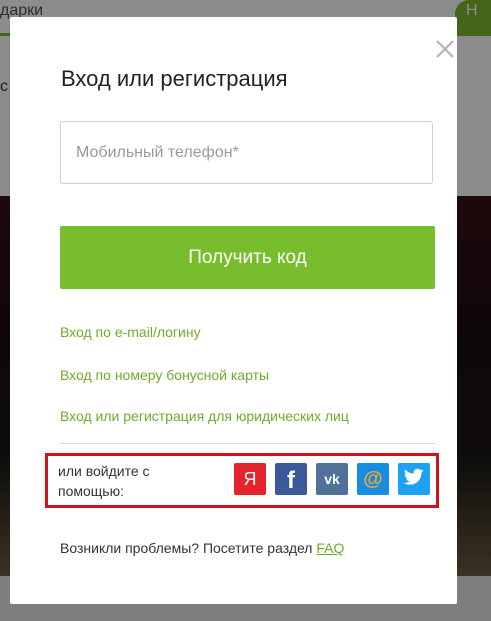 The height and width of the screenshot is (621, 491). I want to click on yandex-login-button: Я, so click(250, 479).